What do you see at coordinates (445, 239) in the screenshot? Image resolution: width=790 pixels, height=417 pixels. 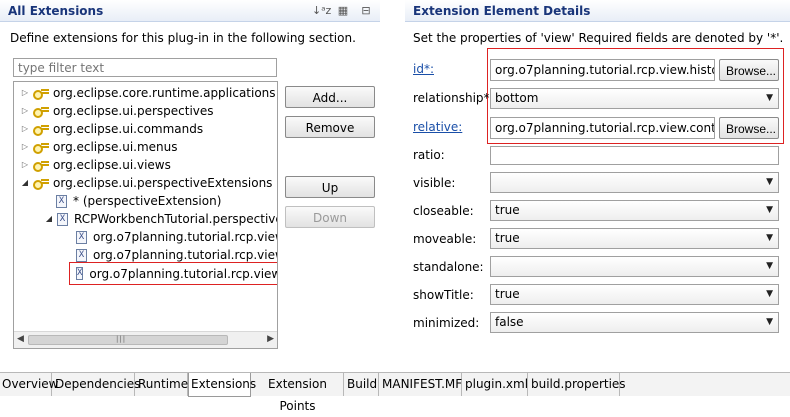 I see `moveable-label: moveable:` at bounding box center [445, 239].